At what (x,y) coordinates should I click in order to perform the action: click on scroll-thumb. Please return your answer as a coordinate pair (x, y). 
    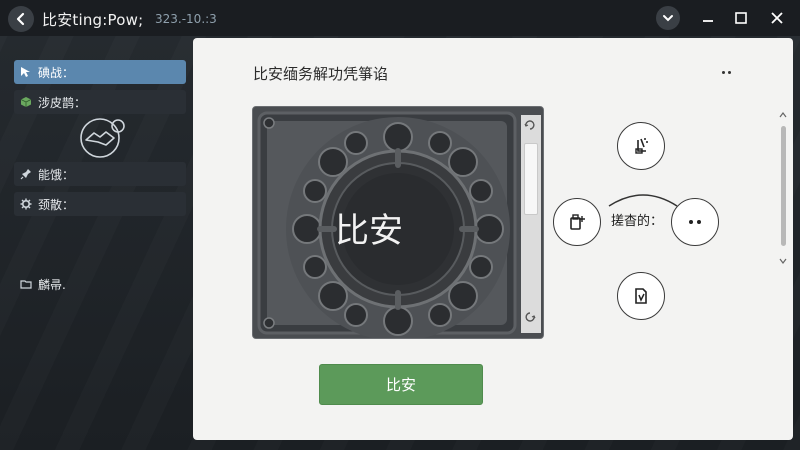
    Looking at the image, I should click on (783, 186).